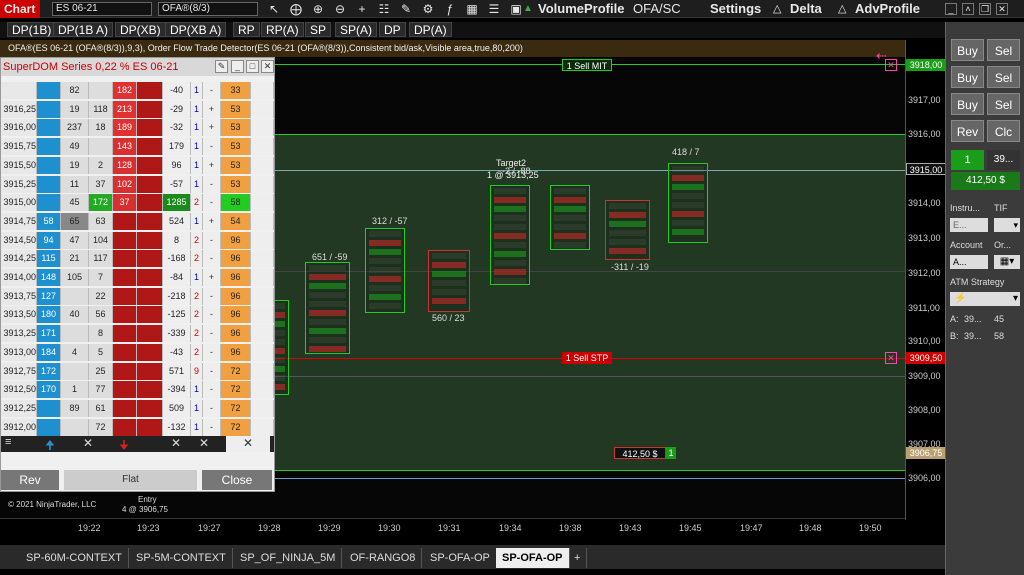  Describe the element at coordinates (968, 9) in the screenshot. I see `chevron-up-icon: ˄` at that location.